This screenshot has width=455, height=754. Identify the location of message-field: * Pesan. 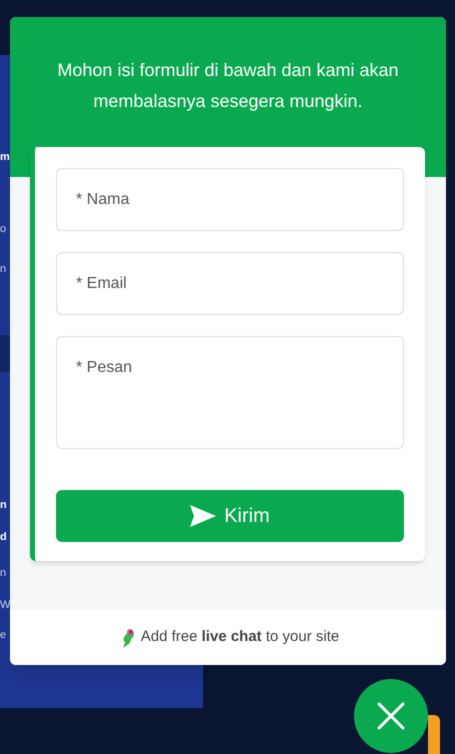
(230, 392).